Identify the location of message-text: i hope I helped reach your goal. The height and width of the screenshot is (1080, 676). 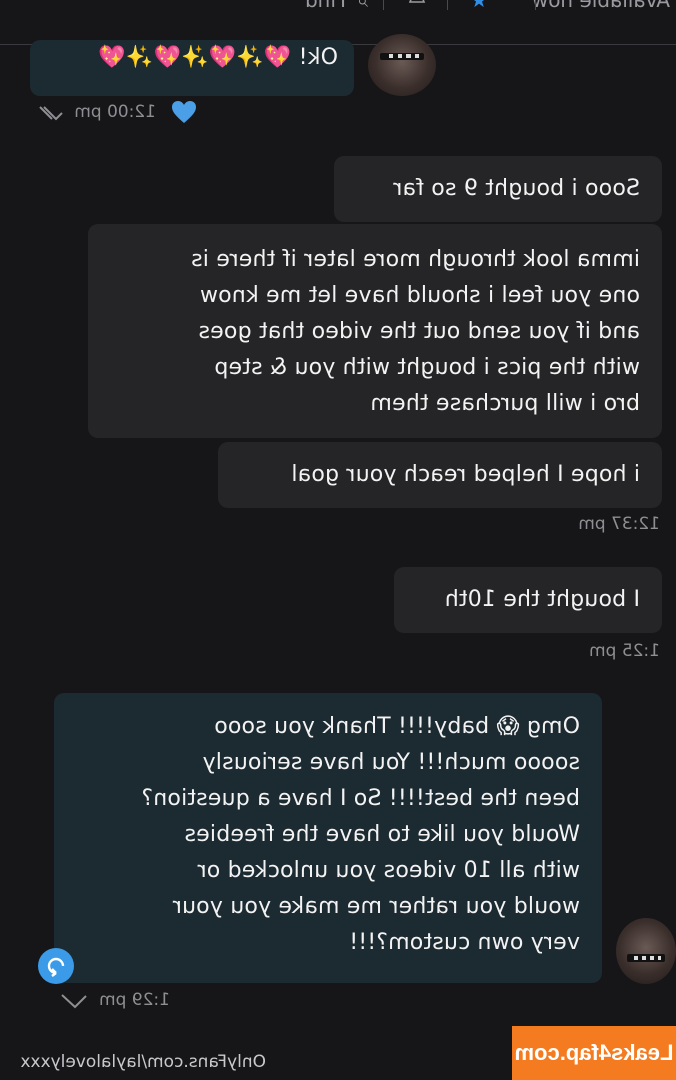
(465, 474).